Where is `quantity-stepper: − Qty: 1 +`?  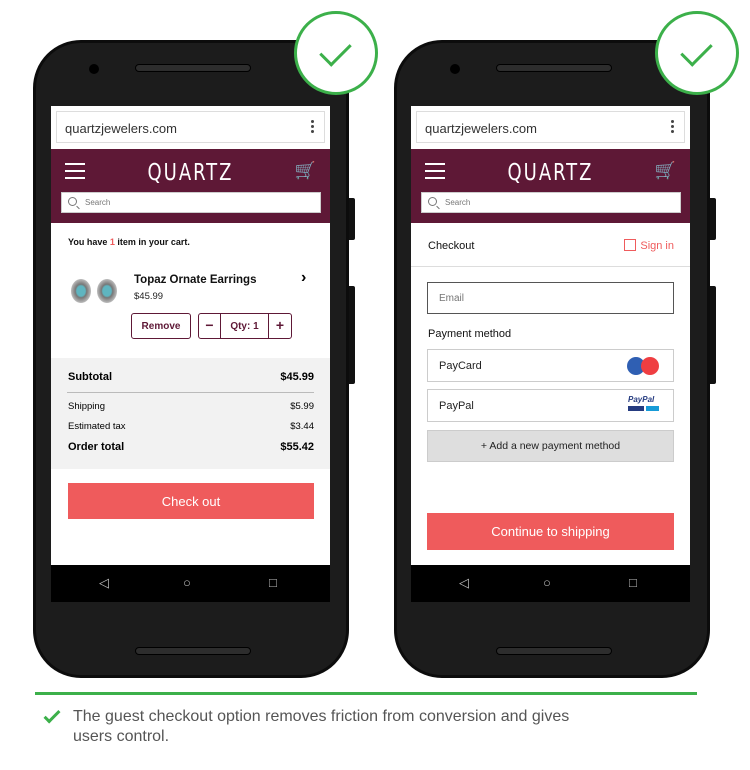
quantity-stepper: − Qty: 1 + is located at coordinates (245, 326).